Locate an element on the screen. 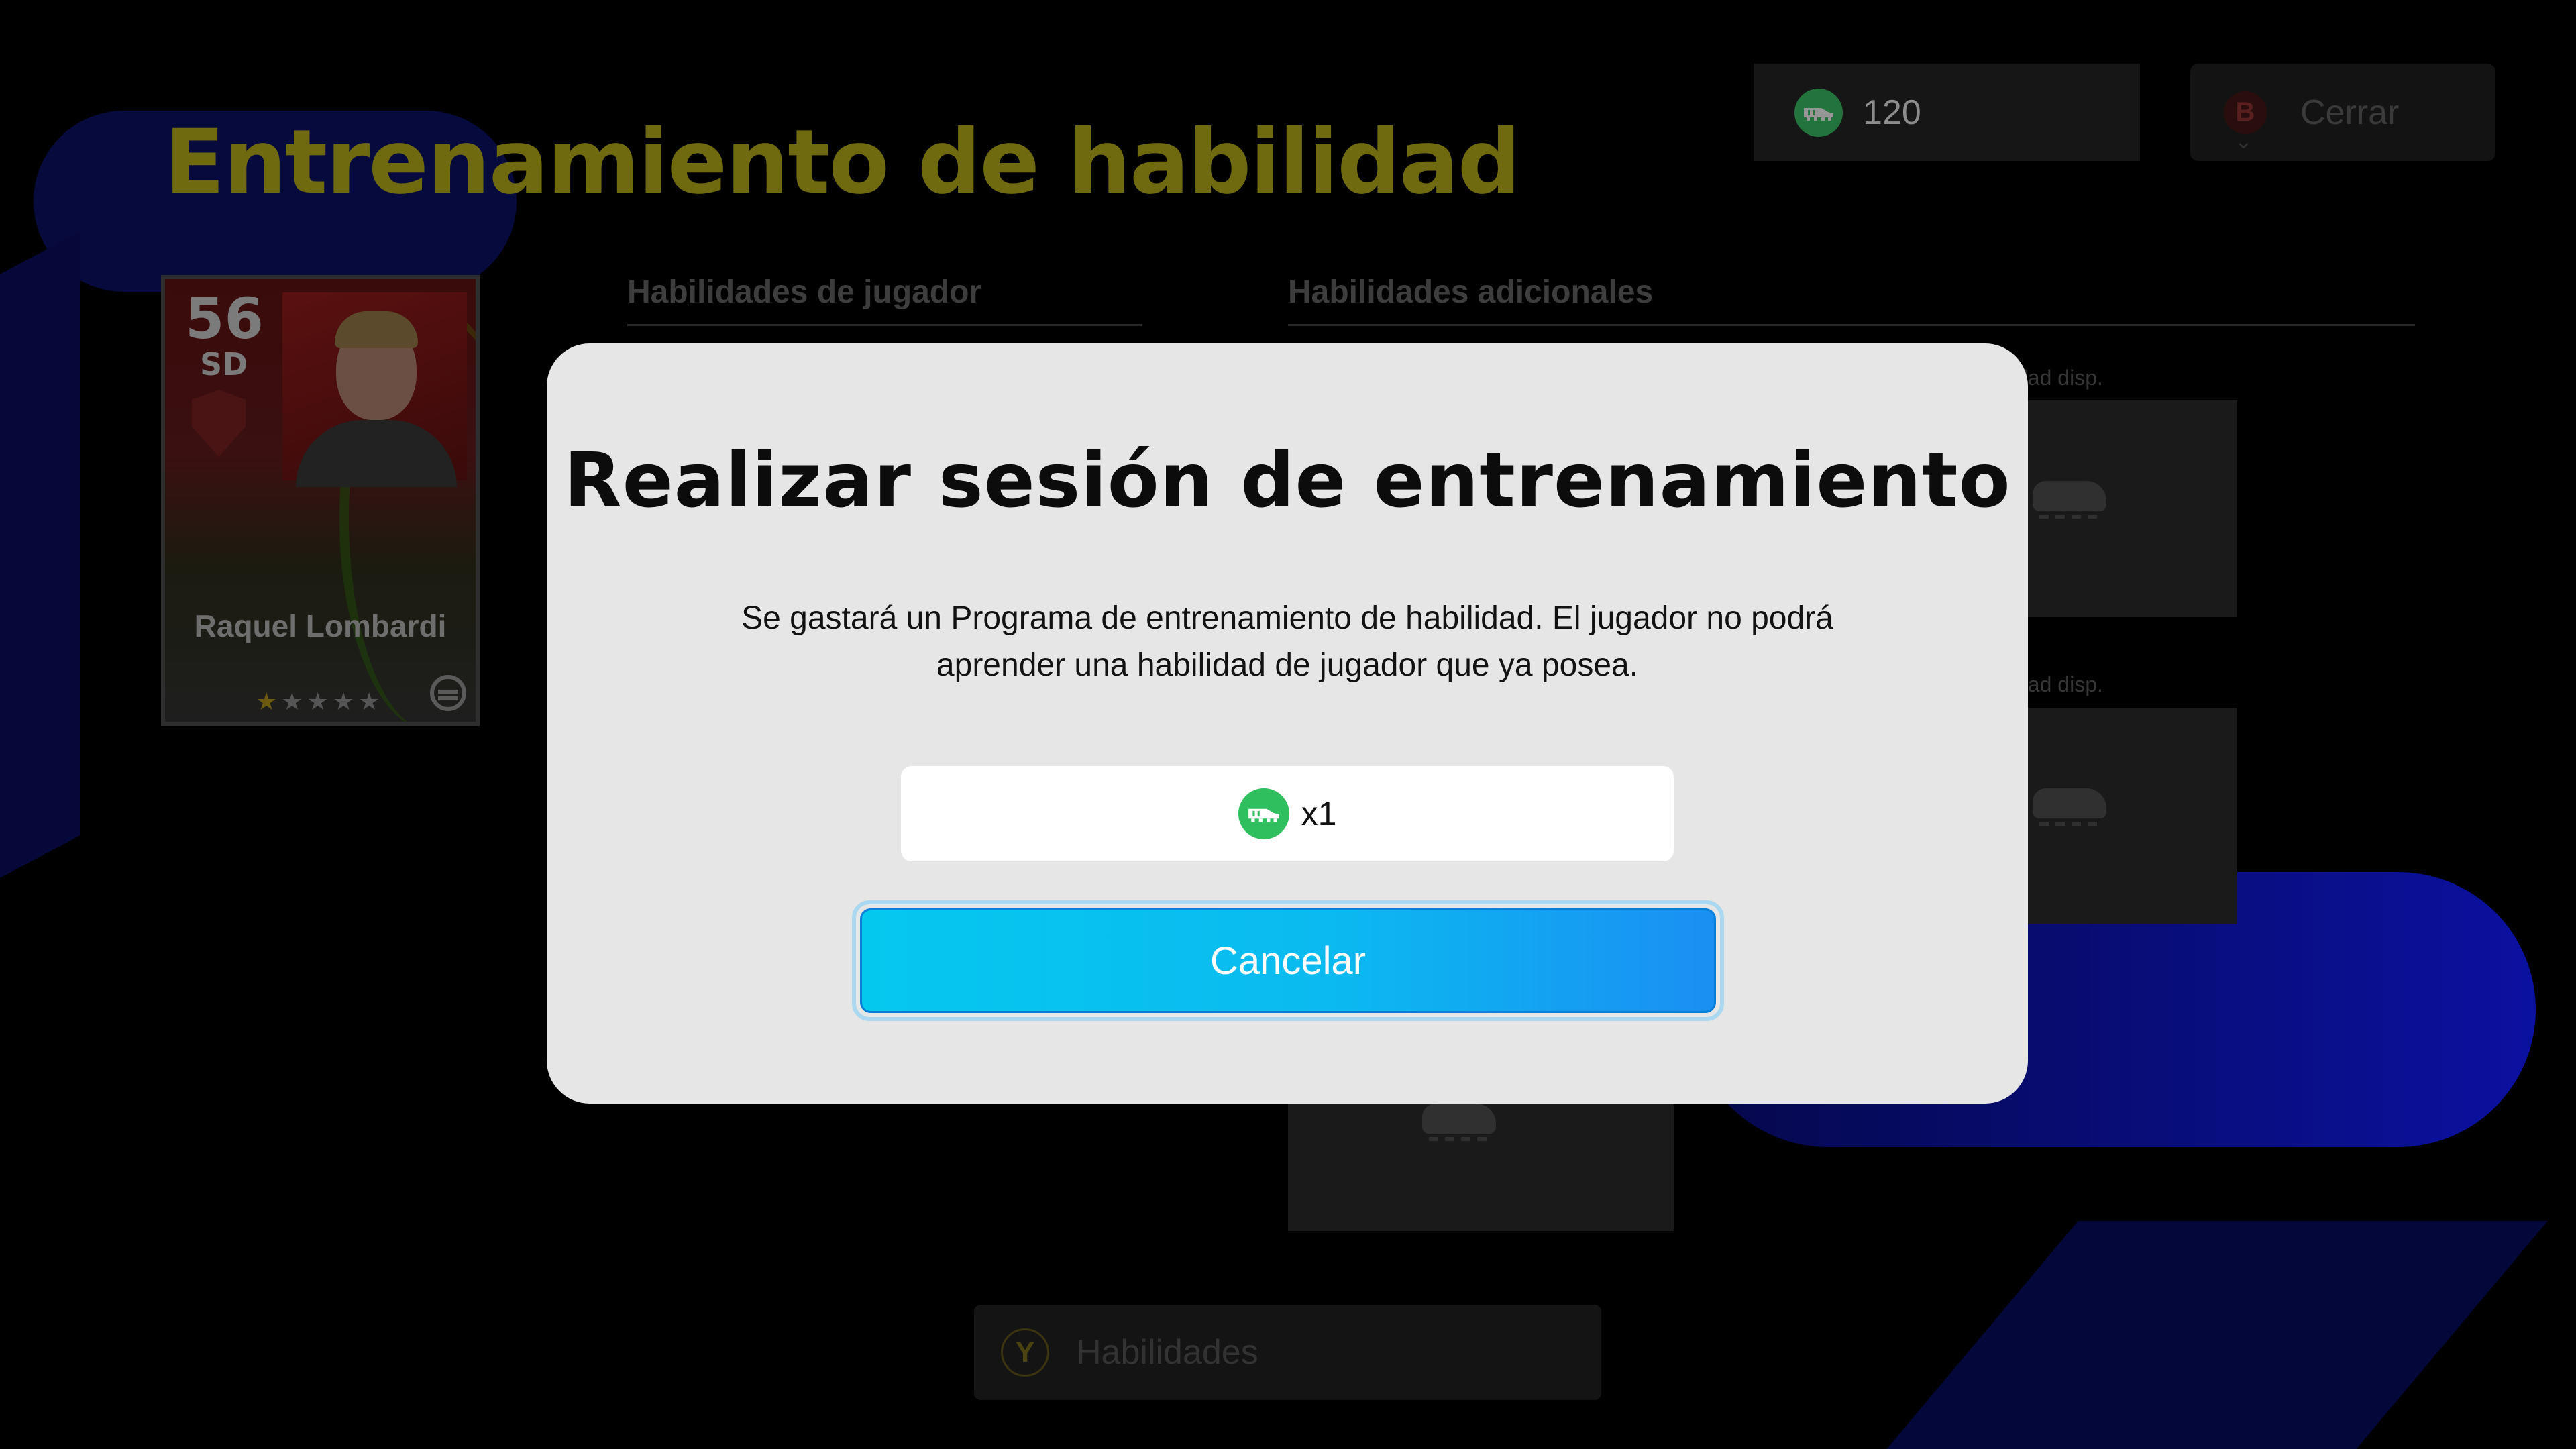  efootball-logo-icon is located at coordinates (448, 693).